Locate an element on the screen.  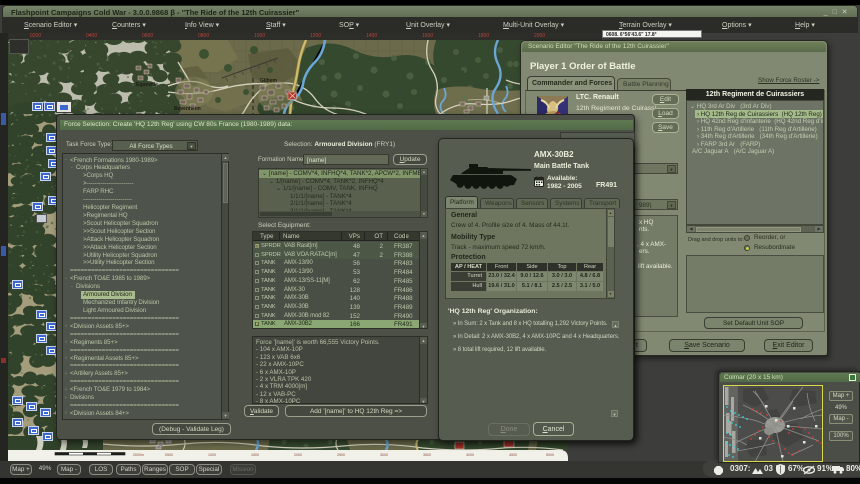
svg-text: 1500 is located at coordinates (255, 455).